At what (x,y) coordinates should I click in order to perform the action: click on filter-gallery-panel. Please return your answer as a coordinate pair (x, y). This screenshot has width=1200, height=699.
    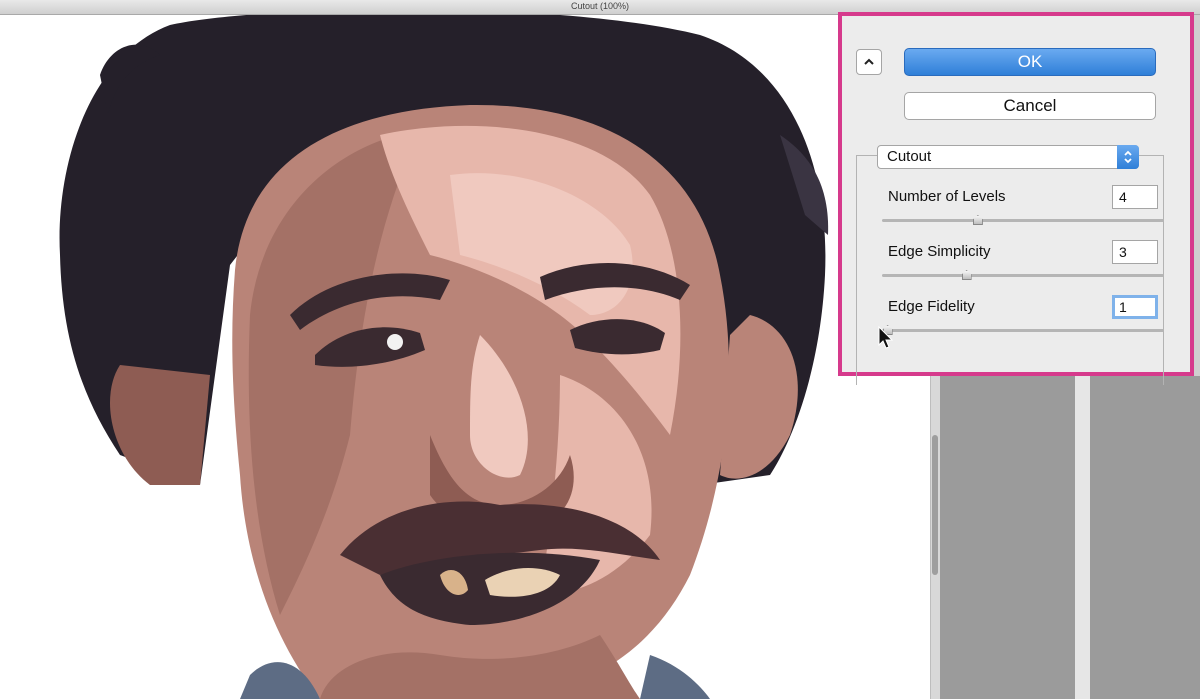
    Looking at the image, I should click on (1007, 537).